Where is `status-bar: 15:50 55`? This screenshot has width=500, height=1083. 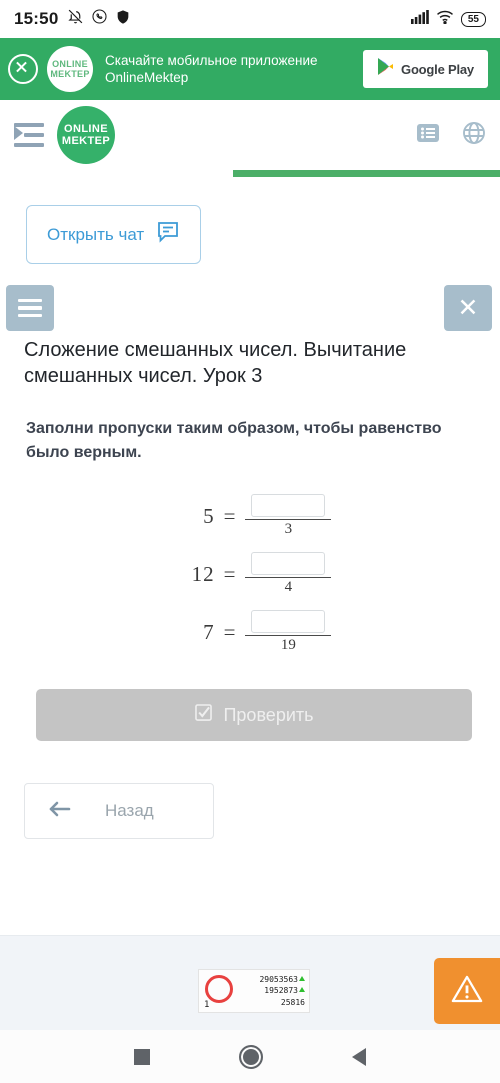 status-bar: 15:50 55 is located at coordinates (250, 19).